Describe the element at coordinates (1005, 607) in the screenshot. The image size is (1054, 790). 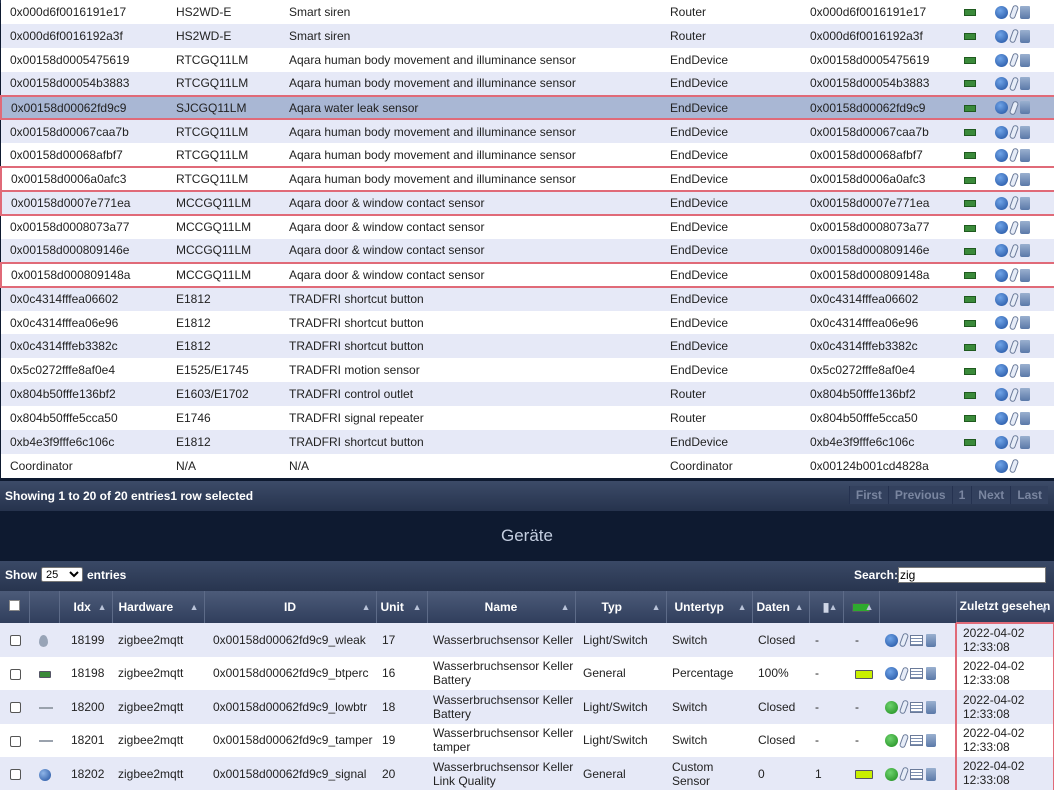
I see `last-seen-header: Zuletzt gesehen ▼` at that location.